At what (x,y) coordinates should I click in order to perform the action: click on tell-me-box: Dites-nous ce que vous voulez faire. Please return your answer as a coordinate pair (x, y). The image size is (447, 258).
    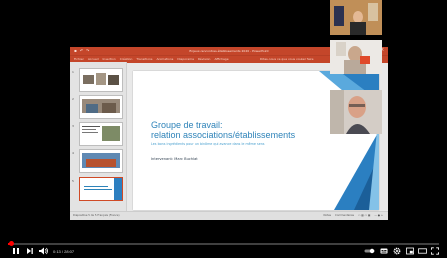
    Looking at the image, I should click on (287, 59).